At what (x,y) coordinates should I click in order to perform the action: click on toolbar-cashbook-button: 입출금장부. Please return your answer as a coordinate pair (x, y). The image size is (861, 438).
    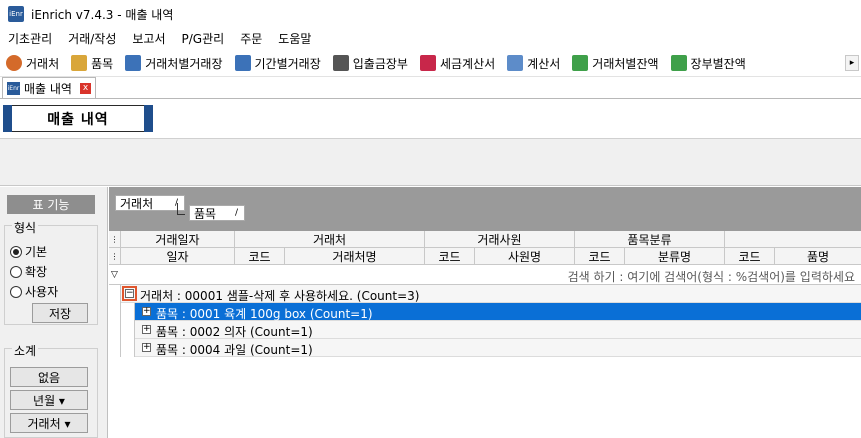
    Looking at the image, I should click on (370, 63).